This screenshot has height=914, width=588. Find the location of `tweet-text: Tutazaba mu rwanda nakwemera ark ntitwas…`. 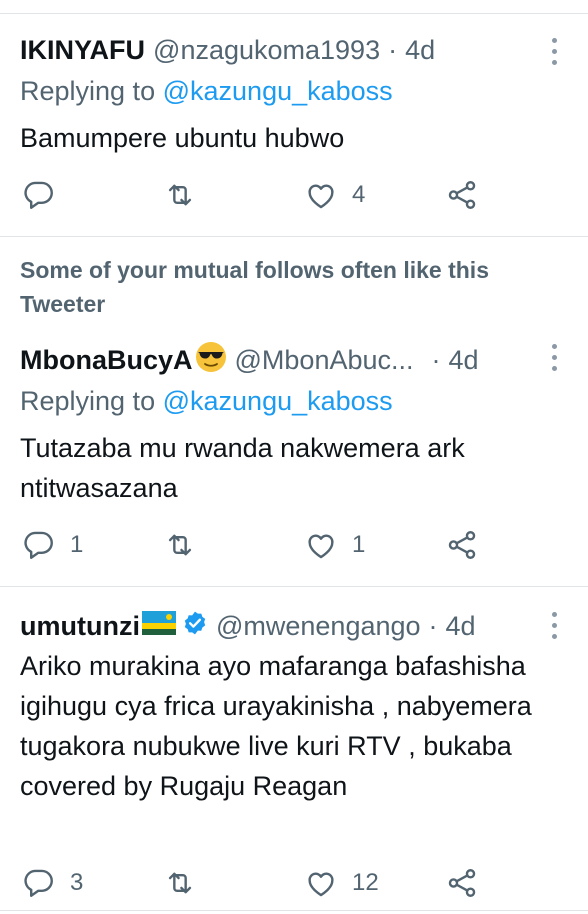

tweet-text: Tutazaba mu rwanda nakwemera ark ntitwas… is located at coordinates (242, 468).